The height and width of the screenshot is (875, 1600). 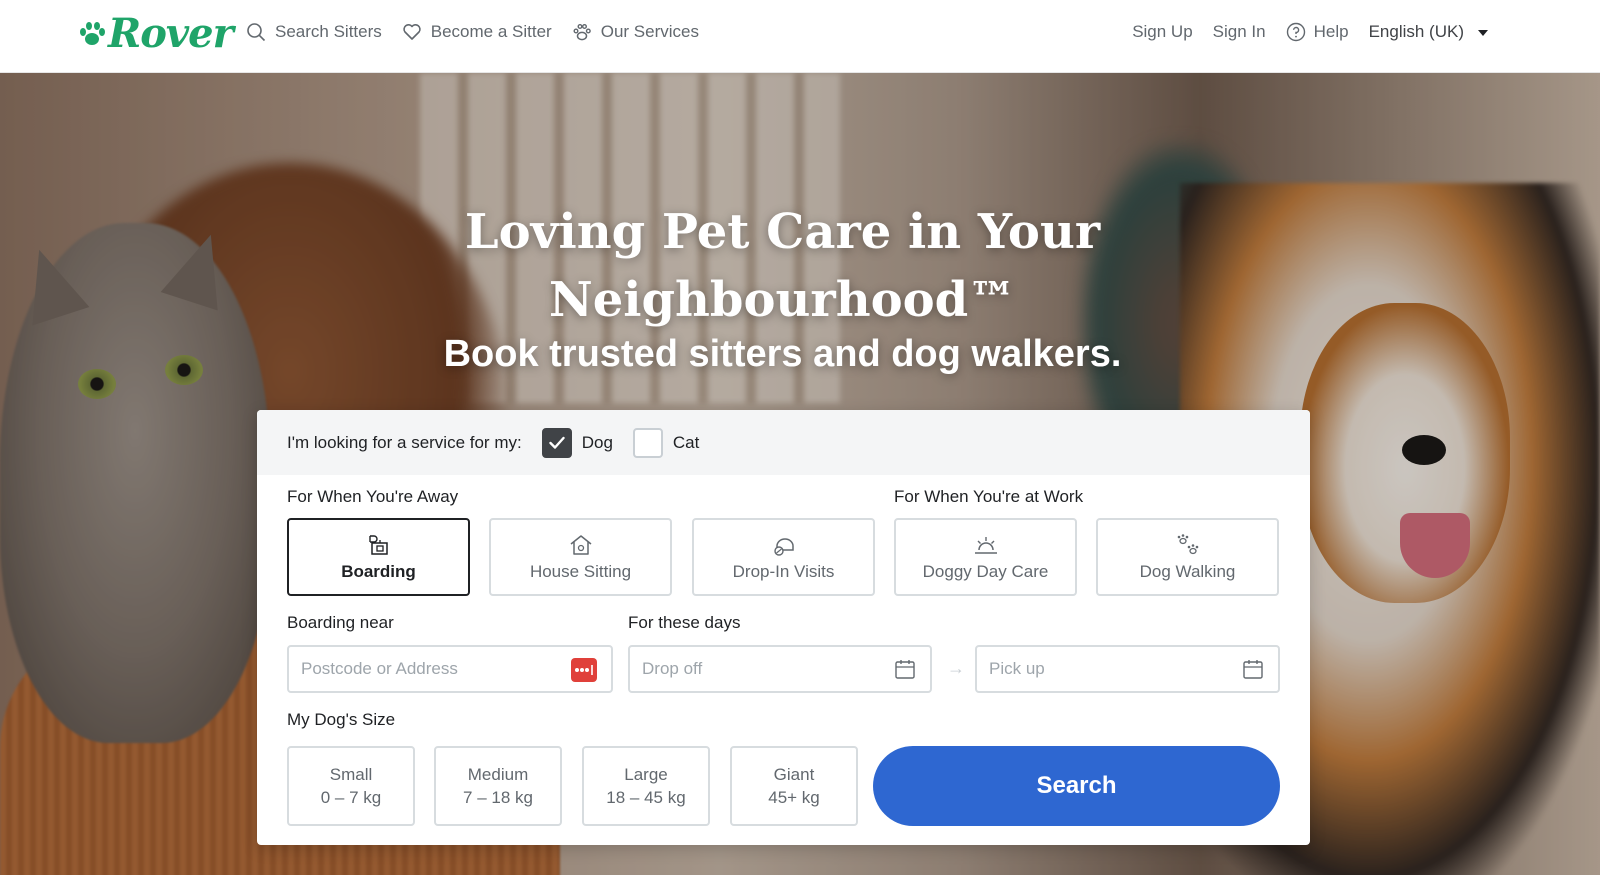 I want to click on hero-title-line-1: Loving Pet Care in Your, so click(x=782, y=232).